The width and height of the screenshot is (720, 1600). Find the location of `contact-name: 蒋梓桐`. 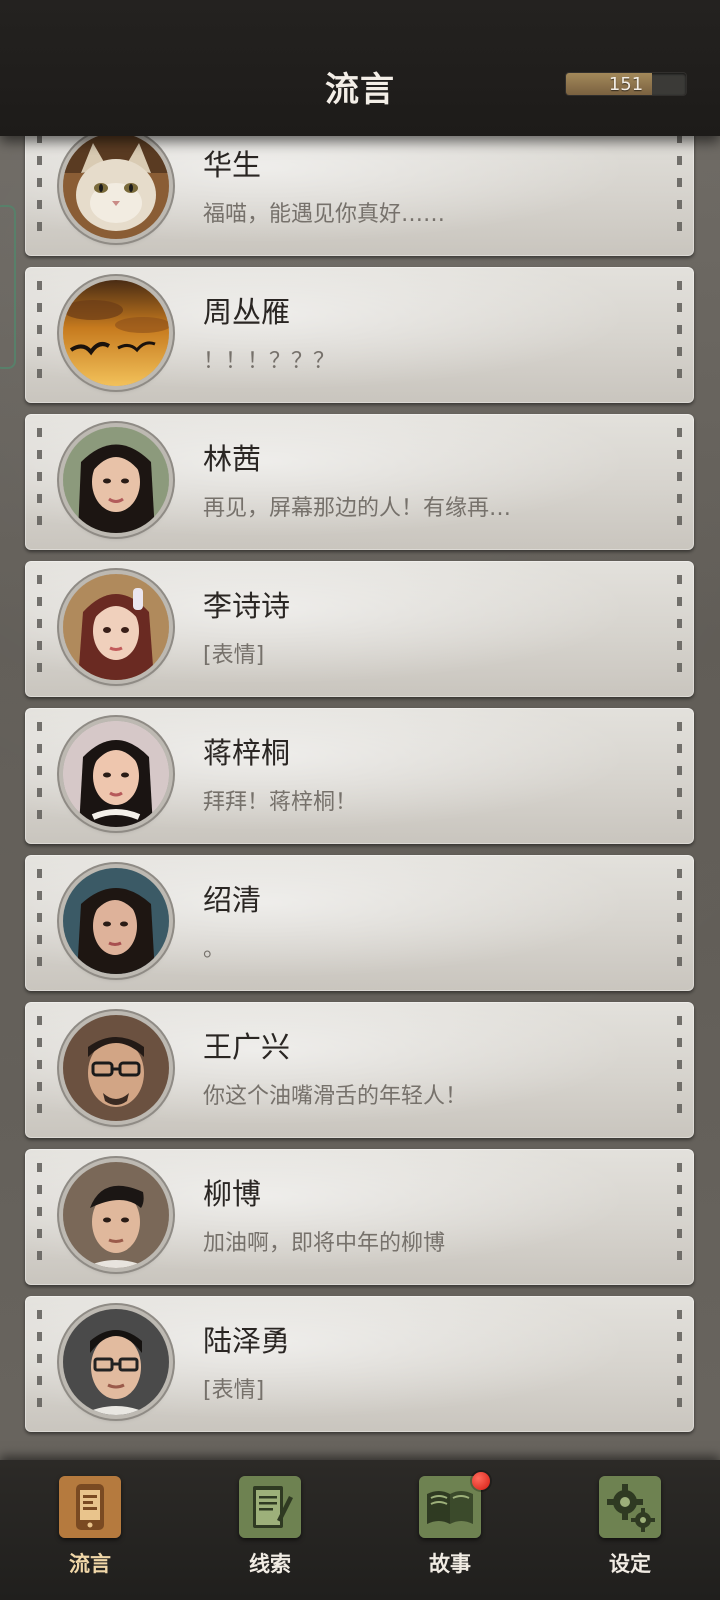

contact-name: 蒋梓桐 is located at coordinates (247, 753).